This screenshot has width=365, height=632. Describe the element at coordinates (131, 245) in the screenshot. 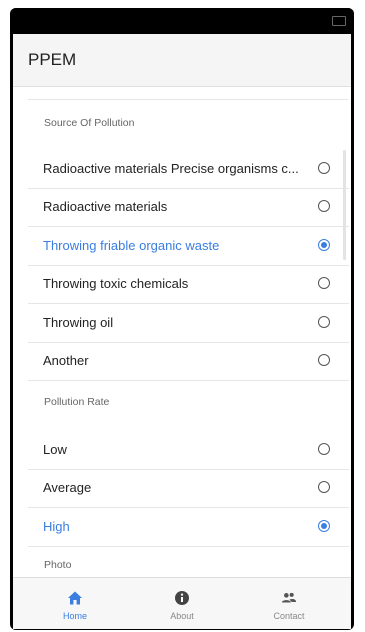

I see `option-label: Throwing friable organic waste` at that location.